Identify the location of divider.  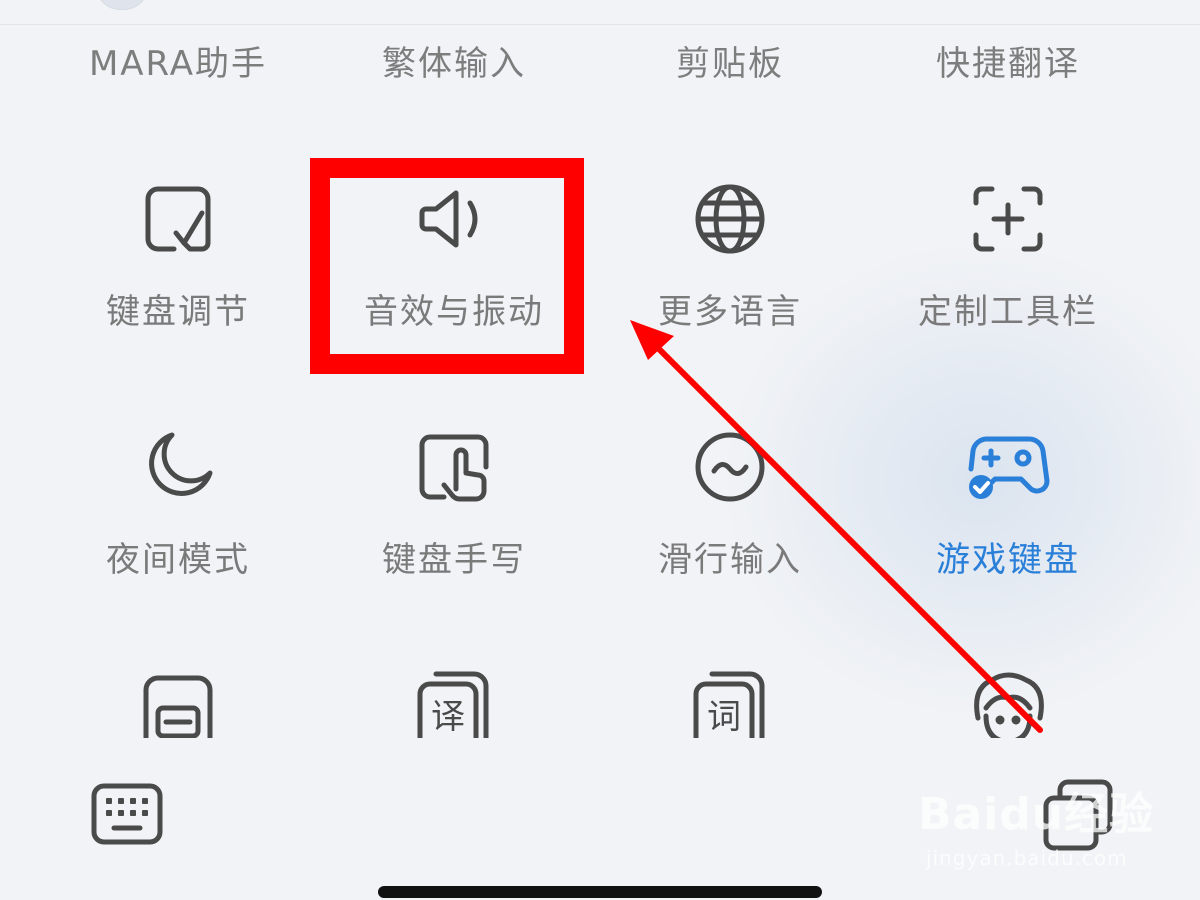
(600, 24).